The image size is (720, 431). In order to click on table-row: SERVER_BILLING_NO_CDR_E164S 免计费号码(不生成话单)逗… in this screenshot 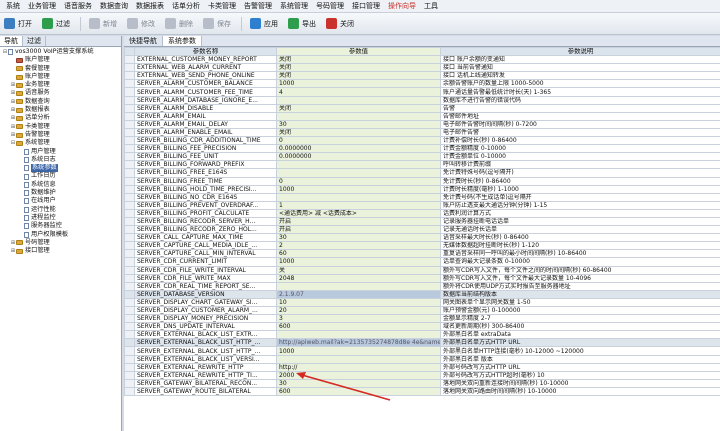, I will do `click(422, 197)`.